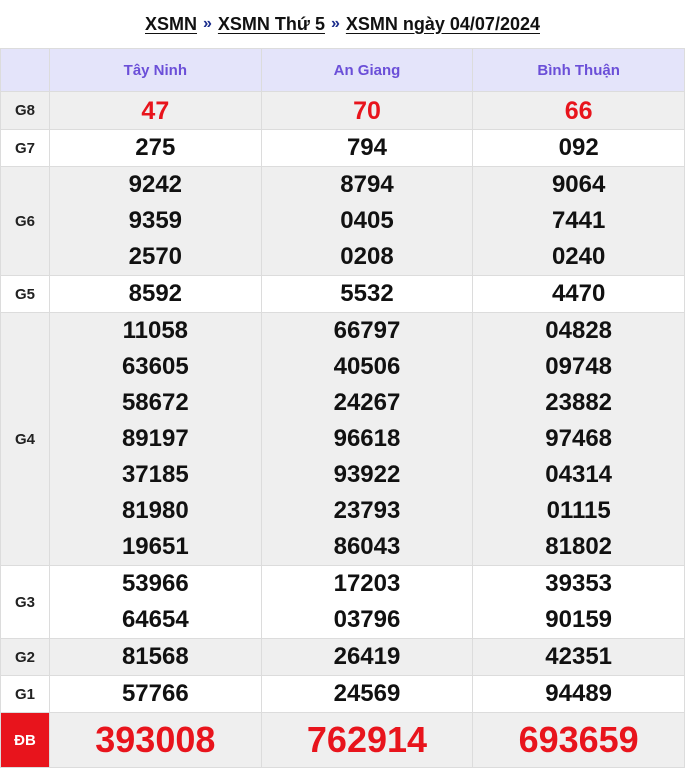  I want to click on prize-row-special: ĐB 393008 762914 693659, so click(342, 740).